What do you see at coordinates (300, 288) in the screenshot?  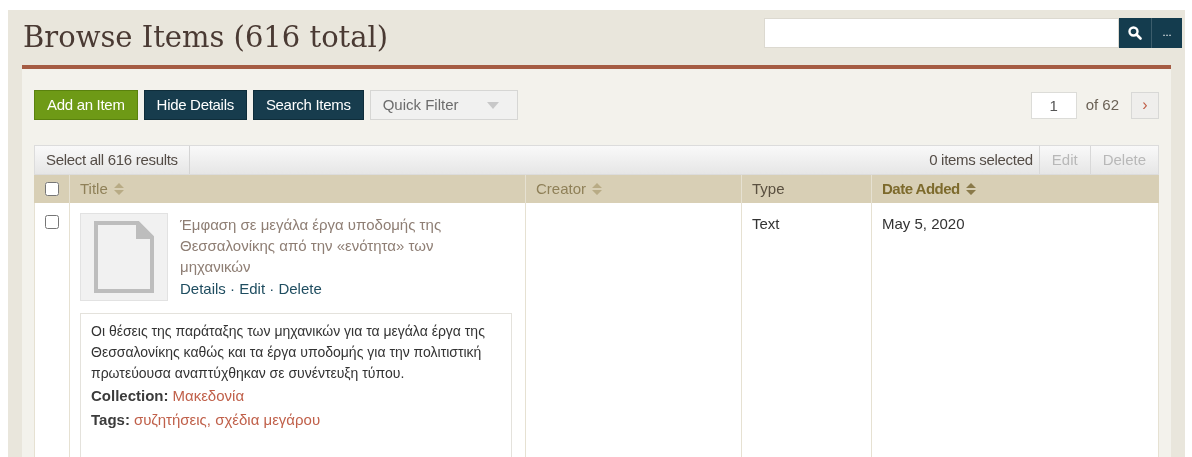 I see `item-action-link: Delete` at bounding box center [300, 288].